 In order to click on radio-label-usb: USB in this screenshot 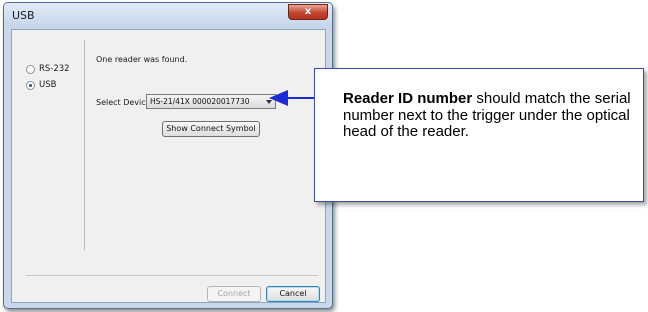, I will do `click(48, 85)`.